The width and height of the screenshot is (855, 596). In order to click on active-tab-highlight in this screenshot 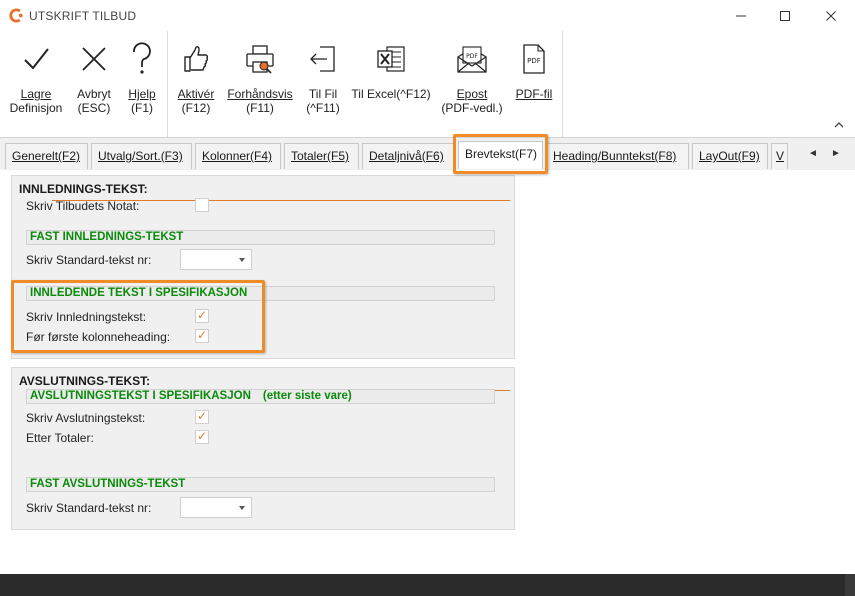, I will do `click(500, 154)`.